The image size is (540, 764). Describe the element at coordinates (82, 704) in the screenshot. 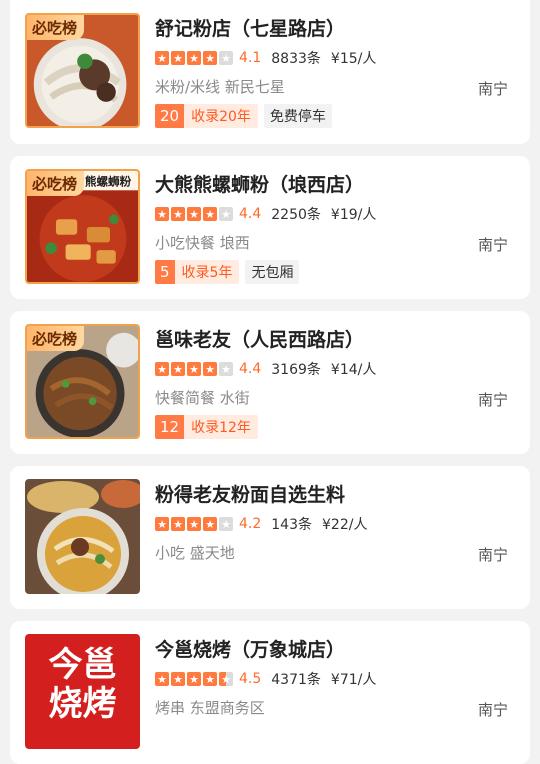

I see `logo-text-line2: 烧烤` at that location.